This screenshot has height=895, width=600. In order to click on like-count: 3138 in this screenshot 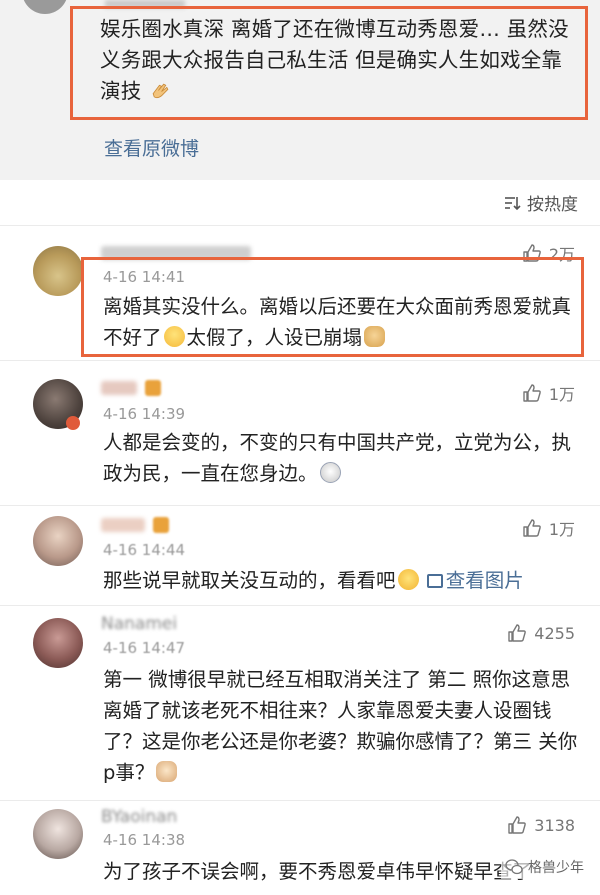, I will do `click(554, 825)`.